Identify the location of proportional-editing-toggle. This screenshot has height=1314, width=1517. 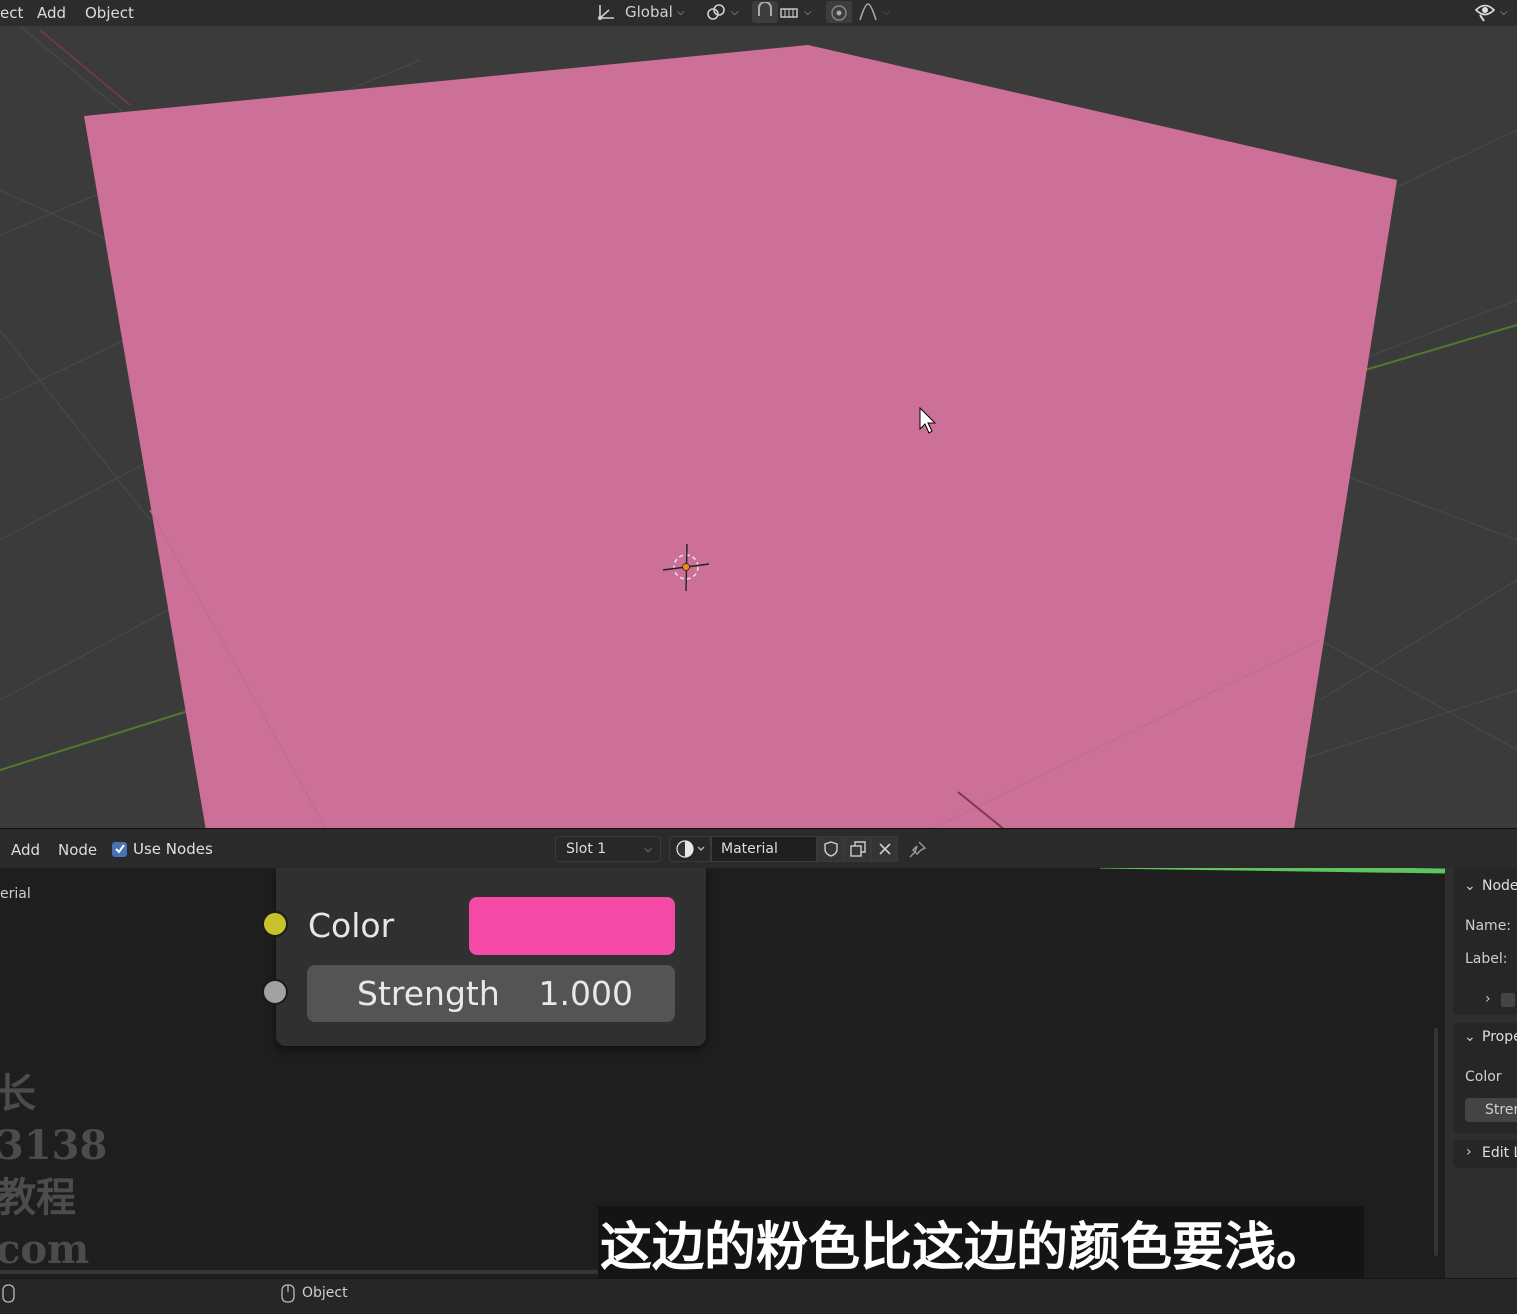
(839, 12).